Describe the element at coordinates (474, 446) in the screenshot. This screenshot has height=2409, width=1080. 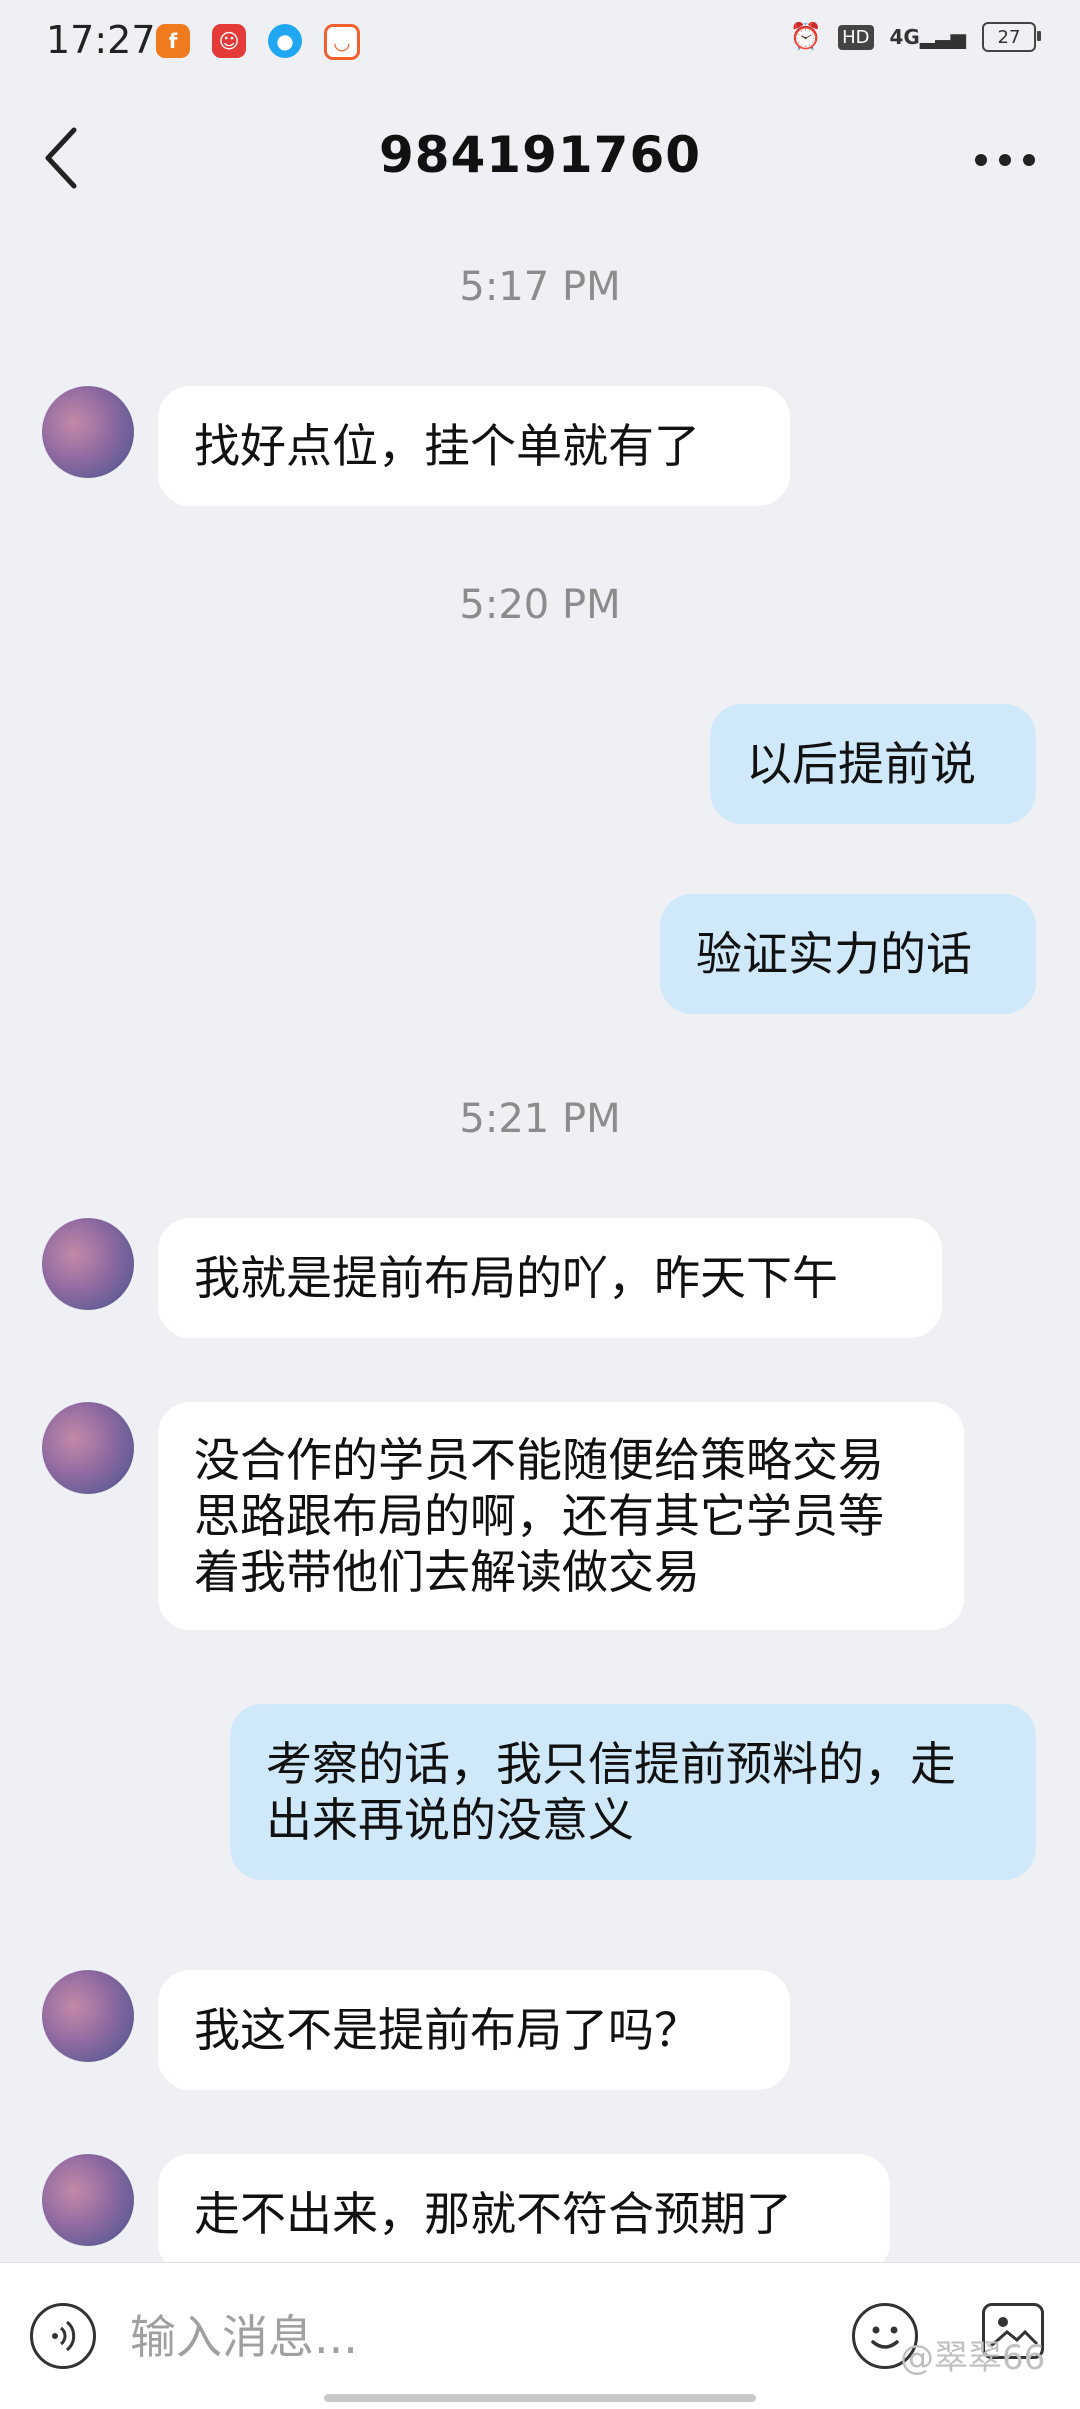
I see `incoming-message: 找好点位，挂个单就有了` at that location.